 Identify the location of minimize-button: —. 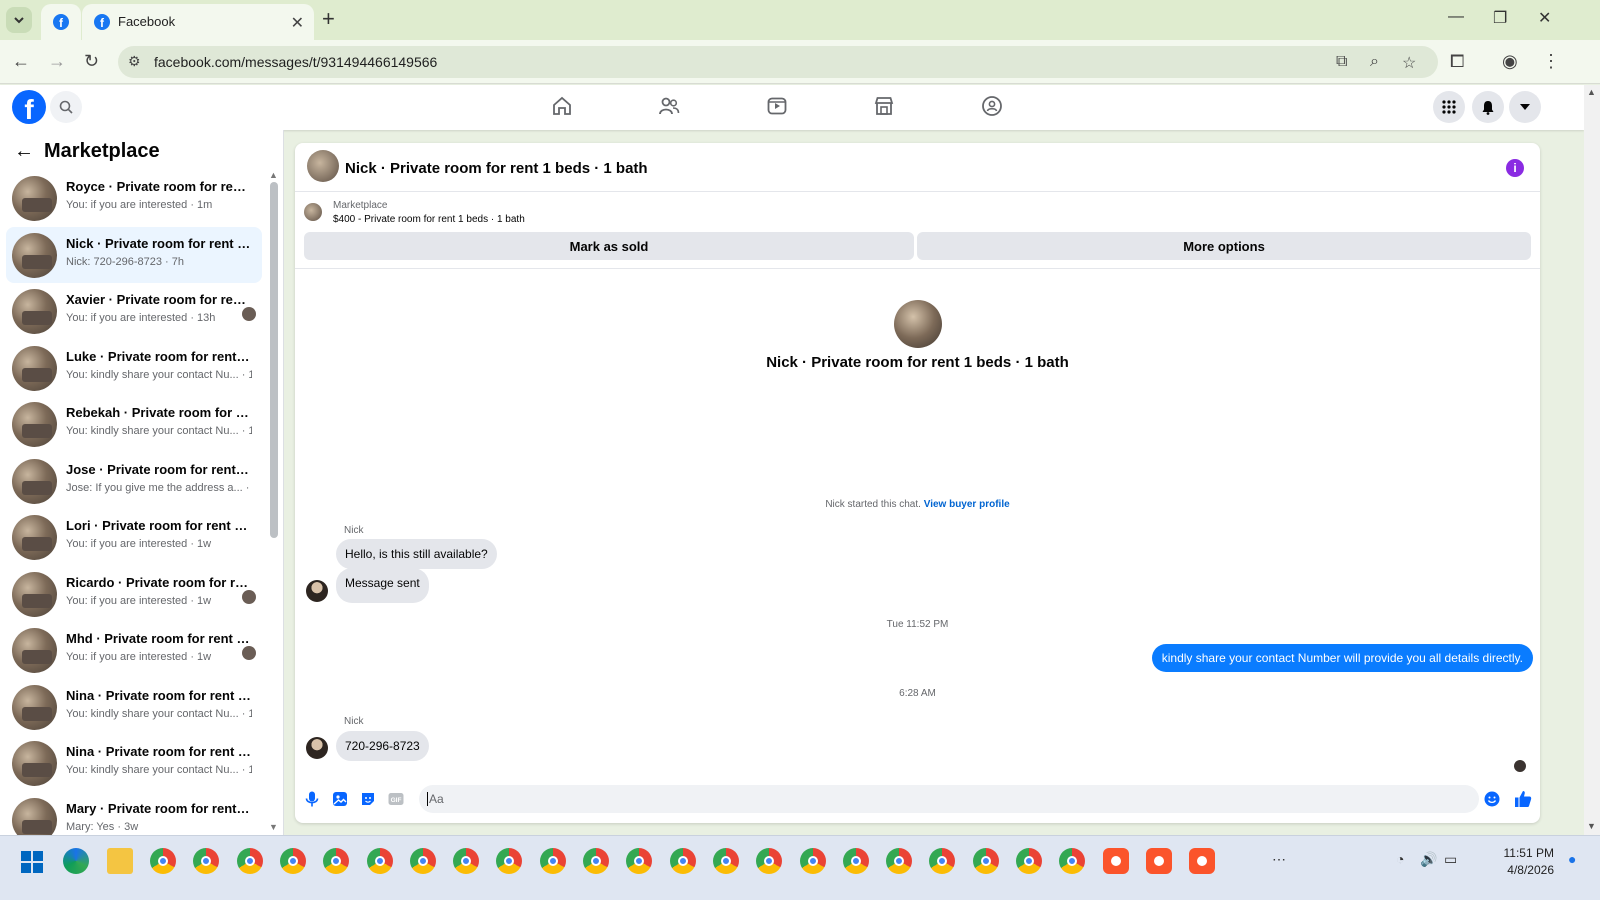
(1456, 17).